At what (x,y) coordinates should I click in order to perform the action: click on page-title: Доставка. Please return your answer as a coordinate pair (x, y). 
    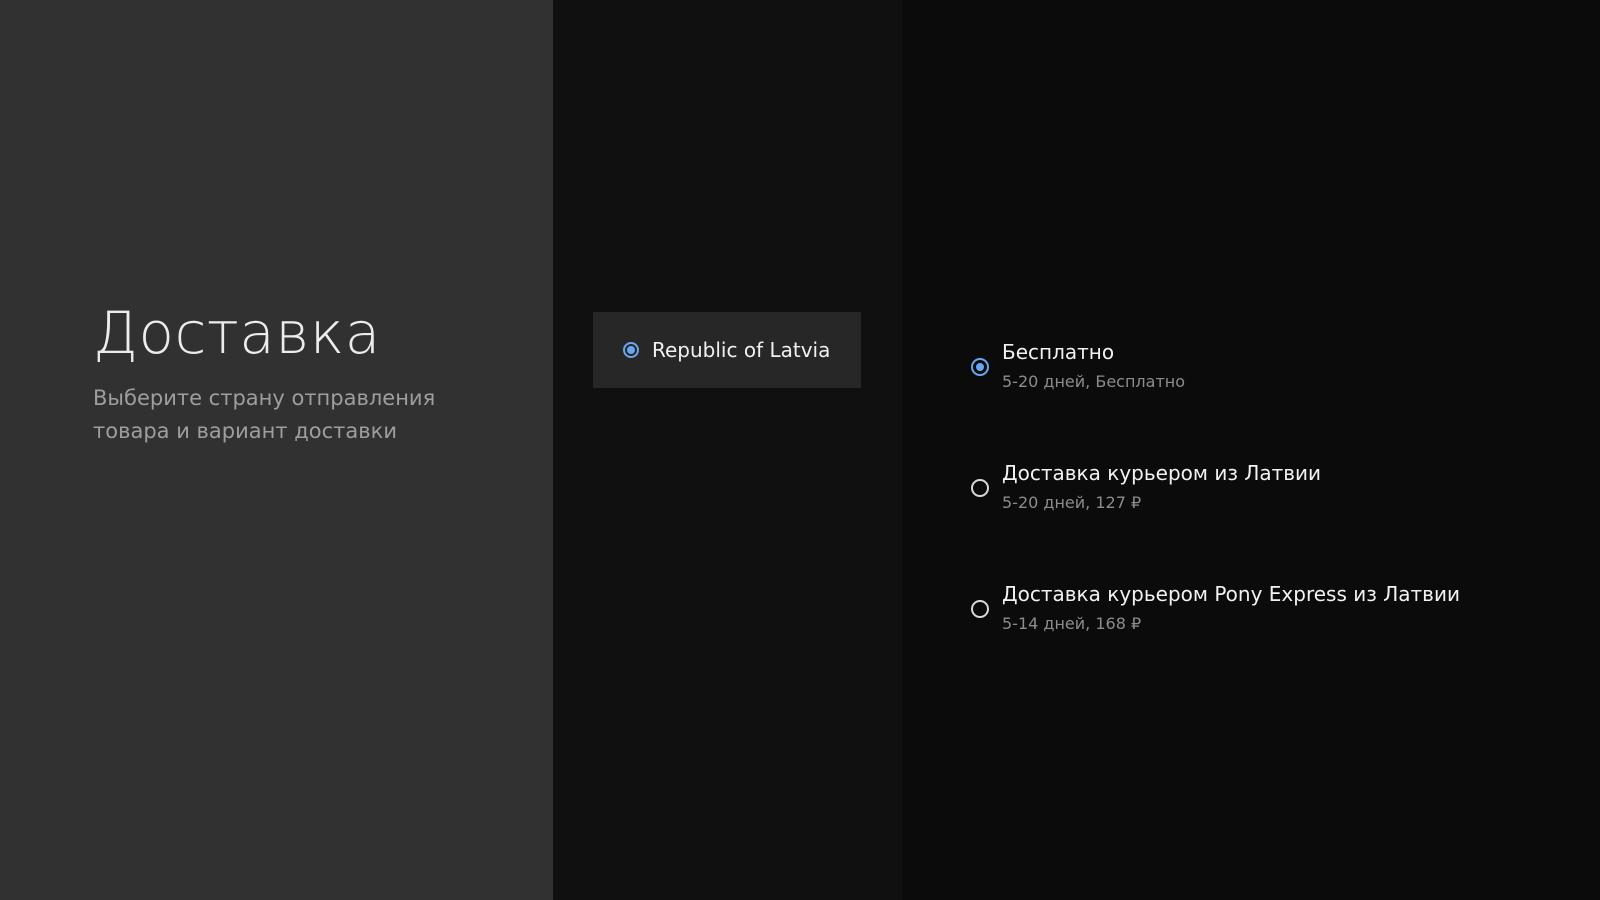
    Looking at the image, I should click on (237, 333).